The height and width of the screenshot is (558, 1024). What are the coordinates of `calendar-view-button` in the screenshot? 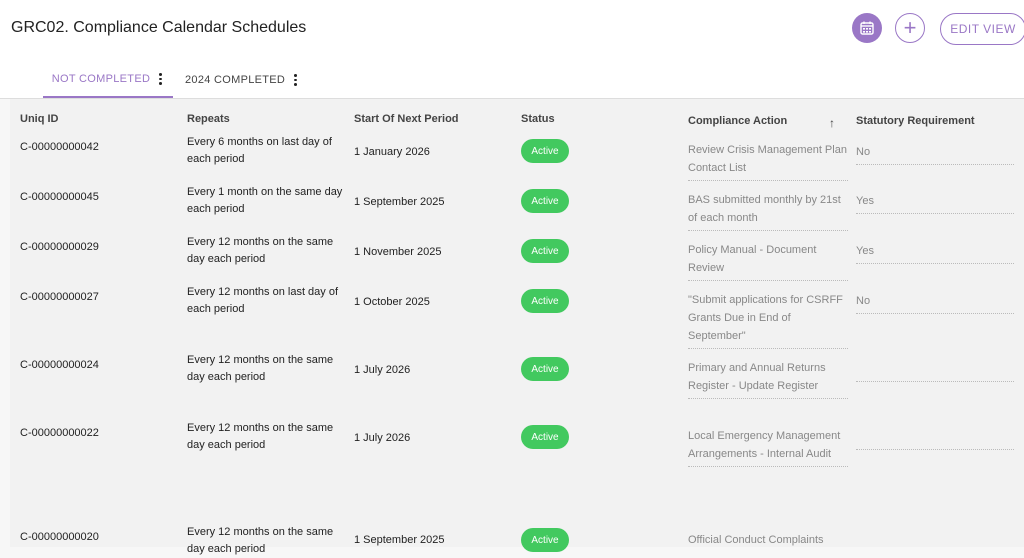 It's located at (867, 28).